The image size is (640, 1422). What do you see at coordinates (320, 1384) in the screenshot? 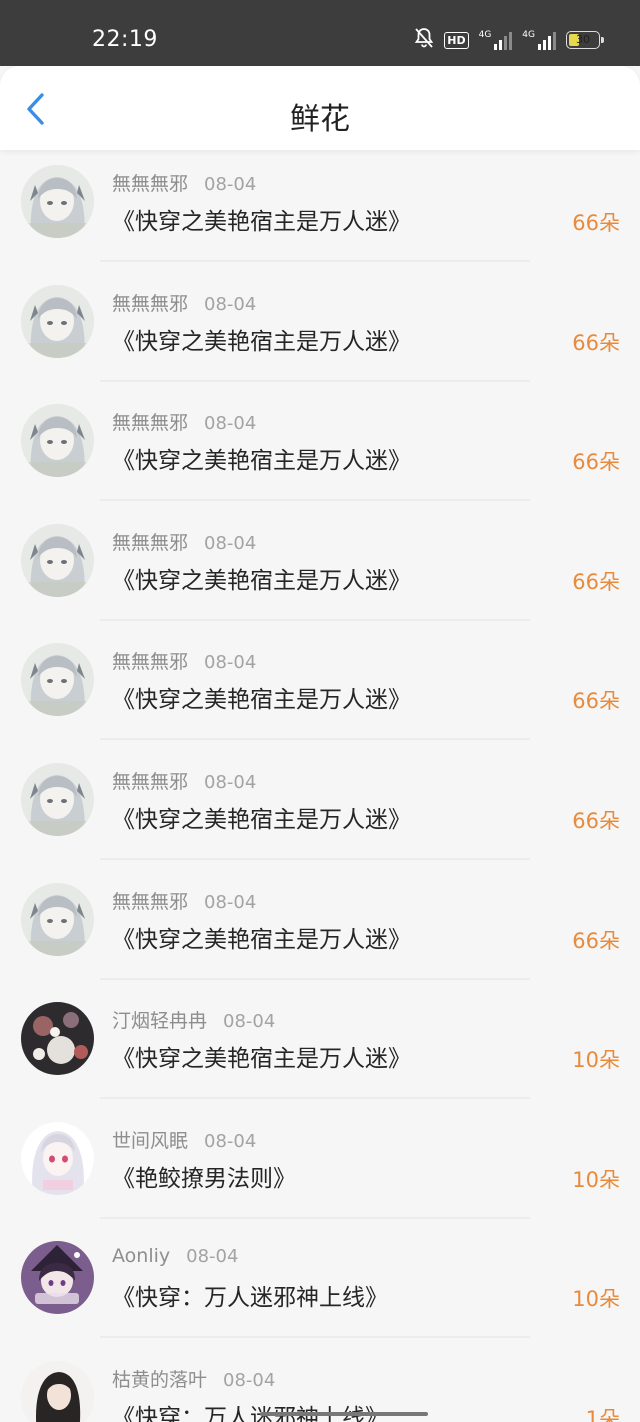
I see `list-item: 枯黄的落叶 08-04 《快穿：万人迷邪神上线》 1朵` at bounding box center [320, 1384].